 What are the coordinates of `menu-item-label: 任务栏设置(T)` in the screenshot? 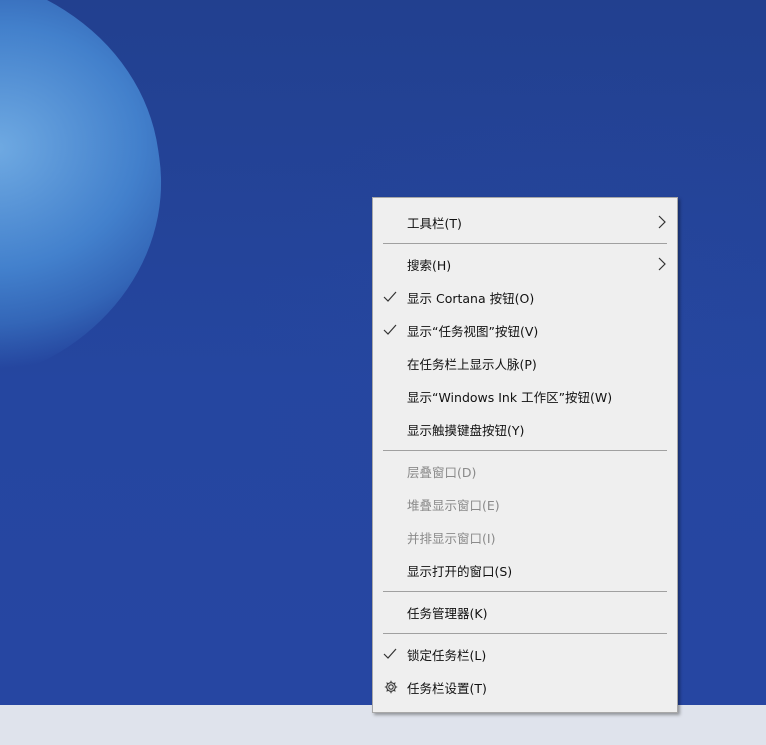 It's located at (447, 688).